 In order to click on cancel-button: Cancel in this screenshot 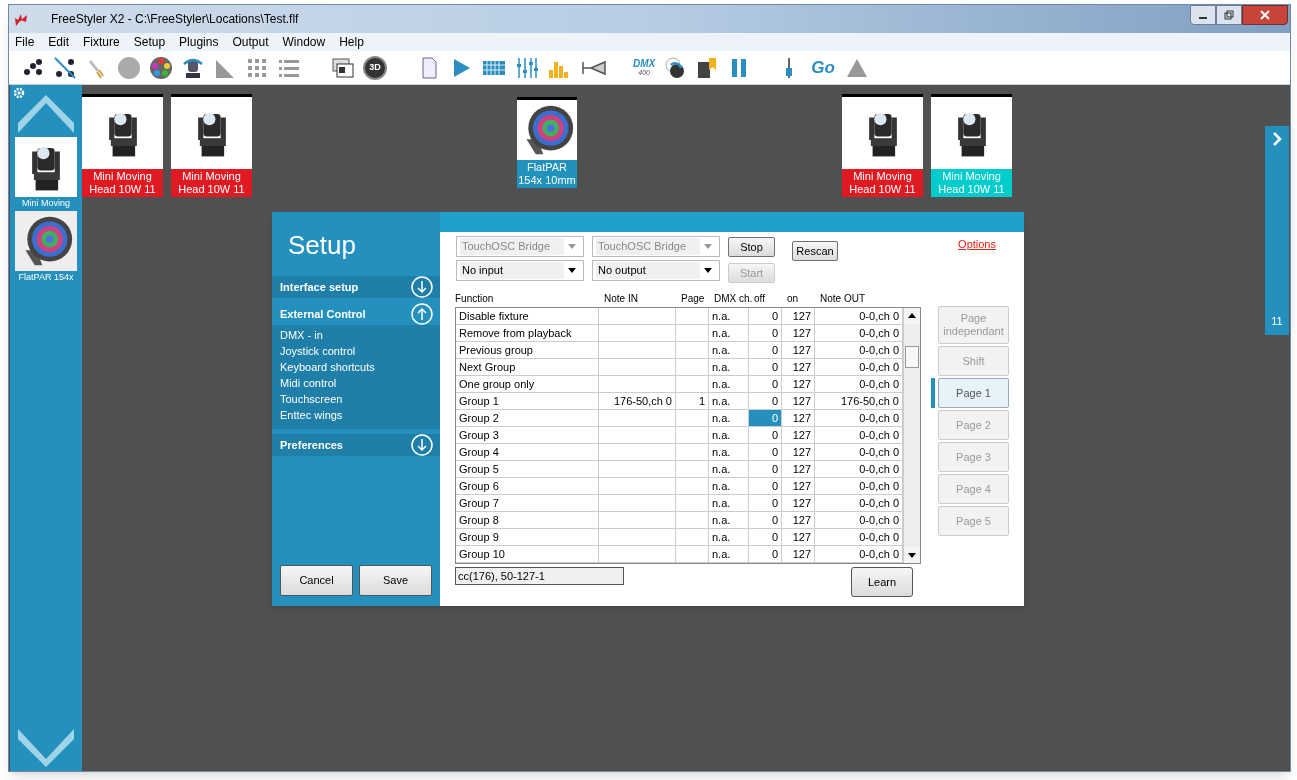, I will do `click(316, 580)`.